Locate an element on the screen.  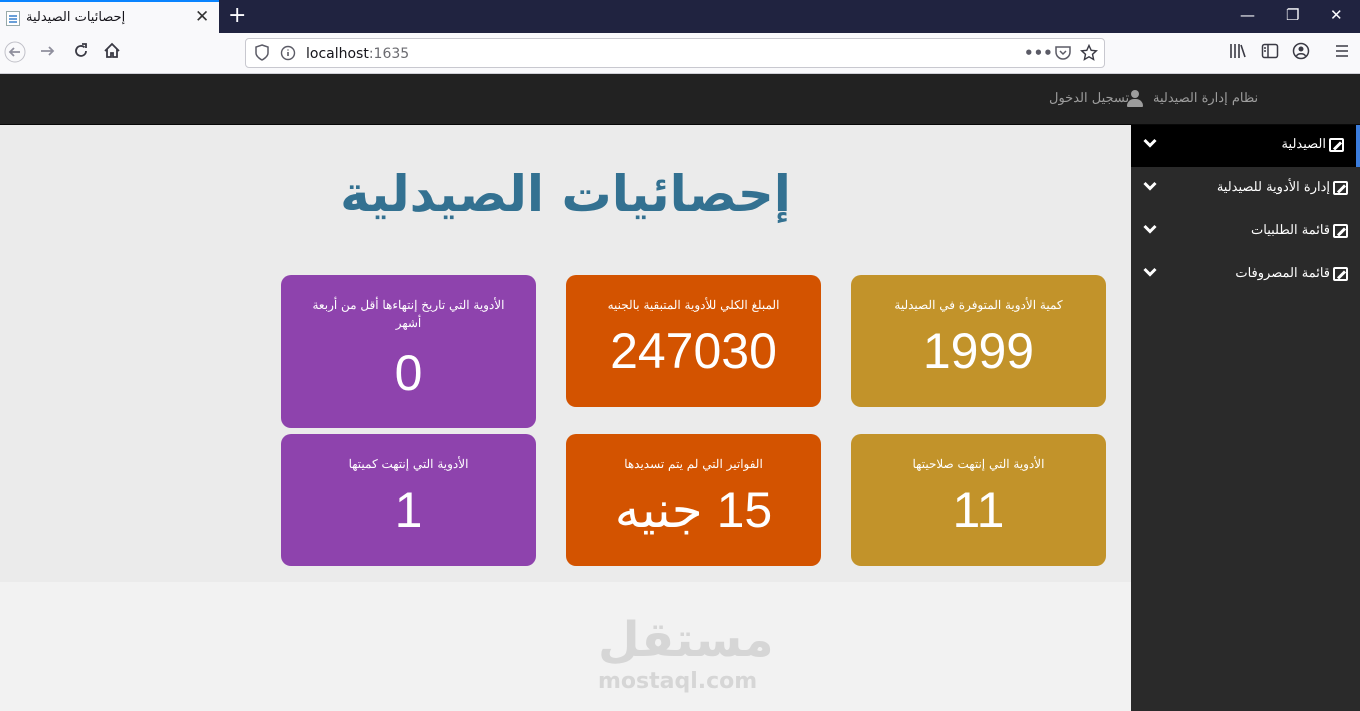
stat-card-value: 11 is located at coordinates (978, 510).